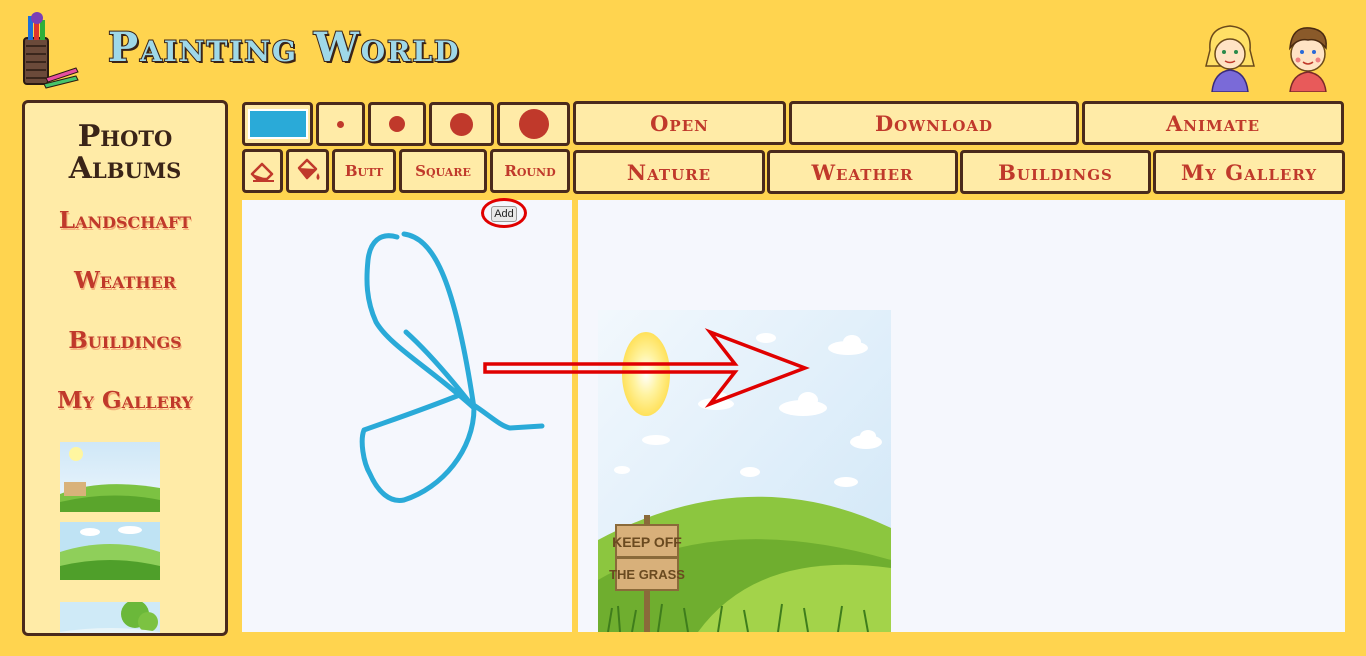  Describe the element at coordinates (1230, 58) in the screenshot. I see `girl-avatar-icon` at that location.